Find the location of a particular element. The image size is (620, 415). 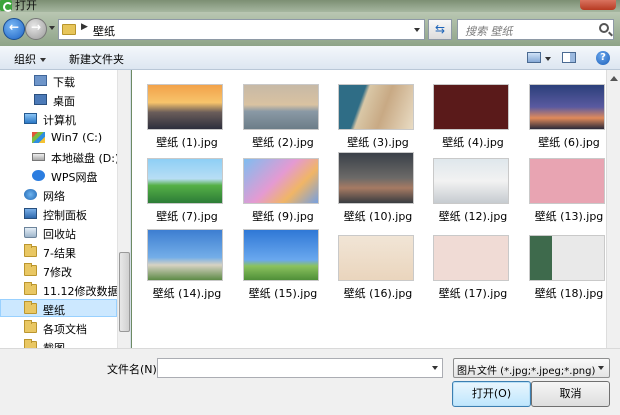

file-name: 壁纸 (2).jpg is located at coordinates (283, 142).